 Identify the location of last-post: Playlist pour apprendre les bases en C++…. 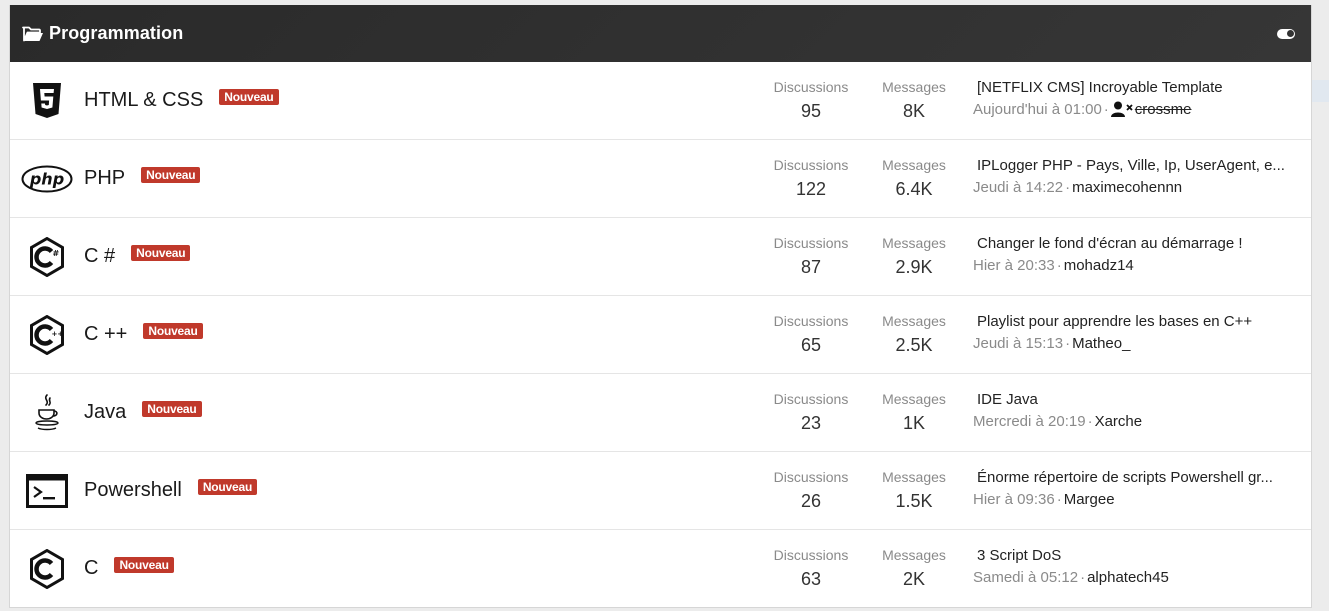
(1136, 333).